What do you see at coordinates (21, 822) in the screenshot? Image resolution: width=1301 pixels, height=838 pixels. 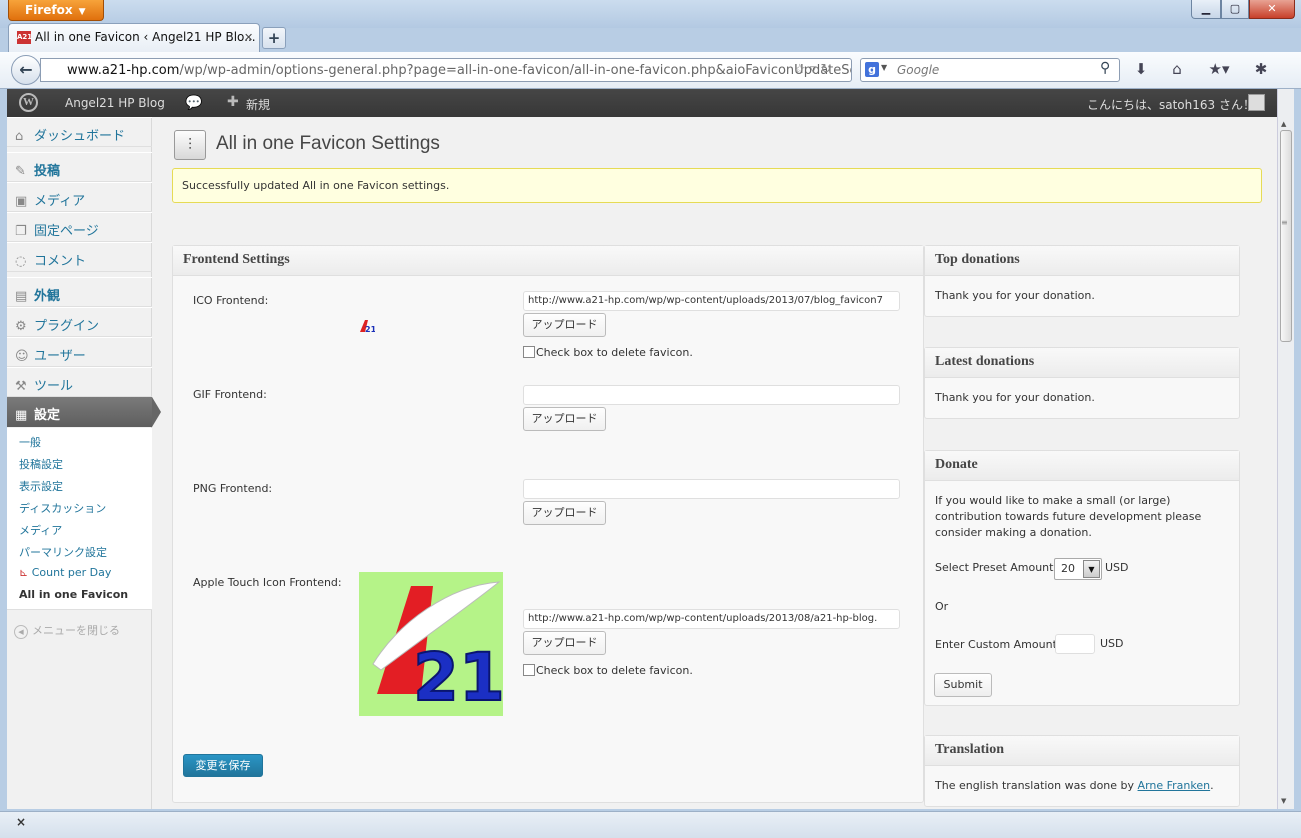 I see `addon-bar-close-icon: ×` at bounding box center [21, 822].